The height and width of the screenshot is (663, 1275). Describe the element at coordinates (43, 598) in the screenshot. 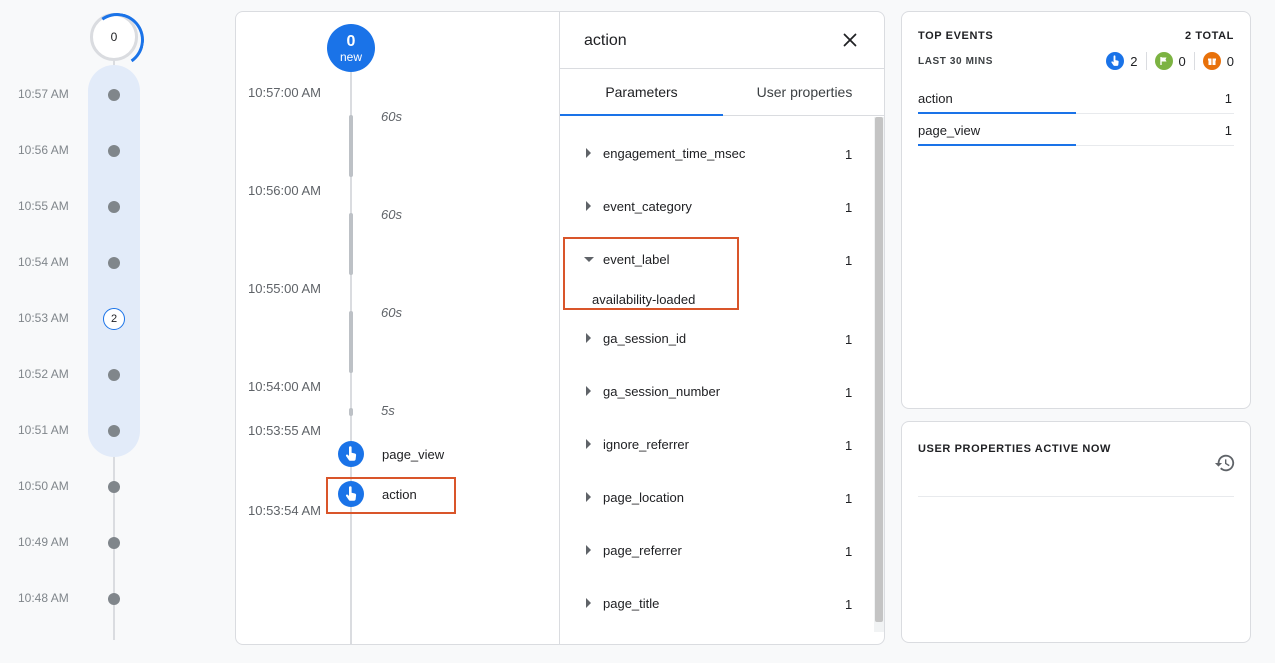

I see `minute-label: 10:48 AM` at that location.